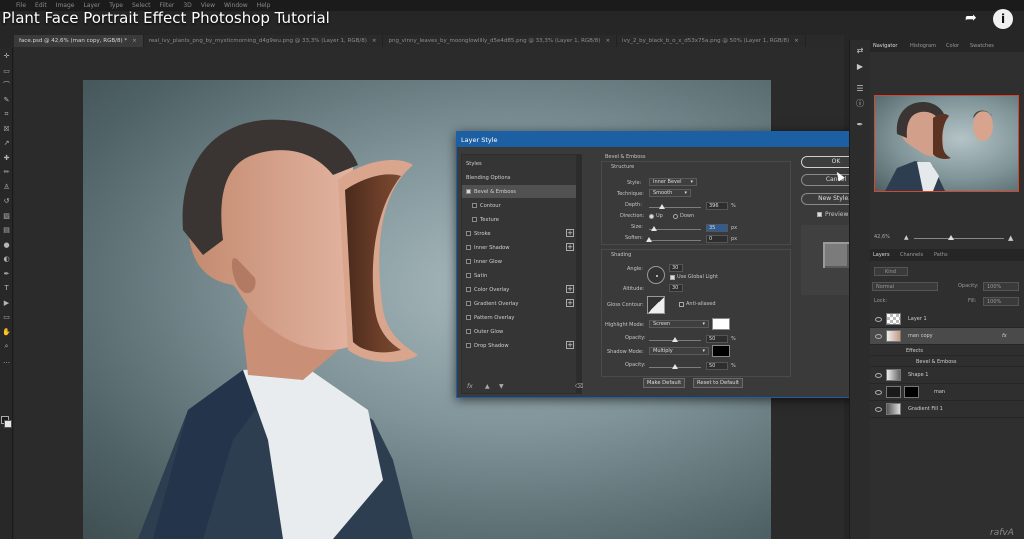 This screenshot has height=539, width=1024. I want to click on brush-icon: ✒, so click(860, 125).